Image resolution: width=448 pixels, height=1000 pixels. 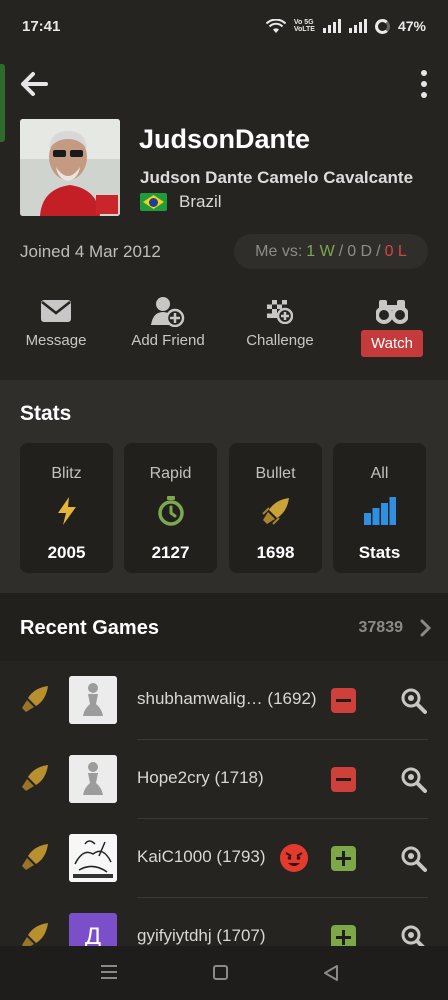 I want to click on opponent-name: KaiC1000 (1793), so click(x=201, y=856).